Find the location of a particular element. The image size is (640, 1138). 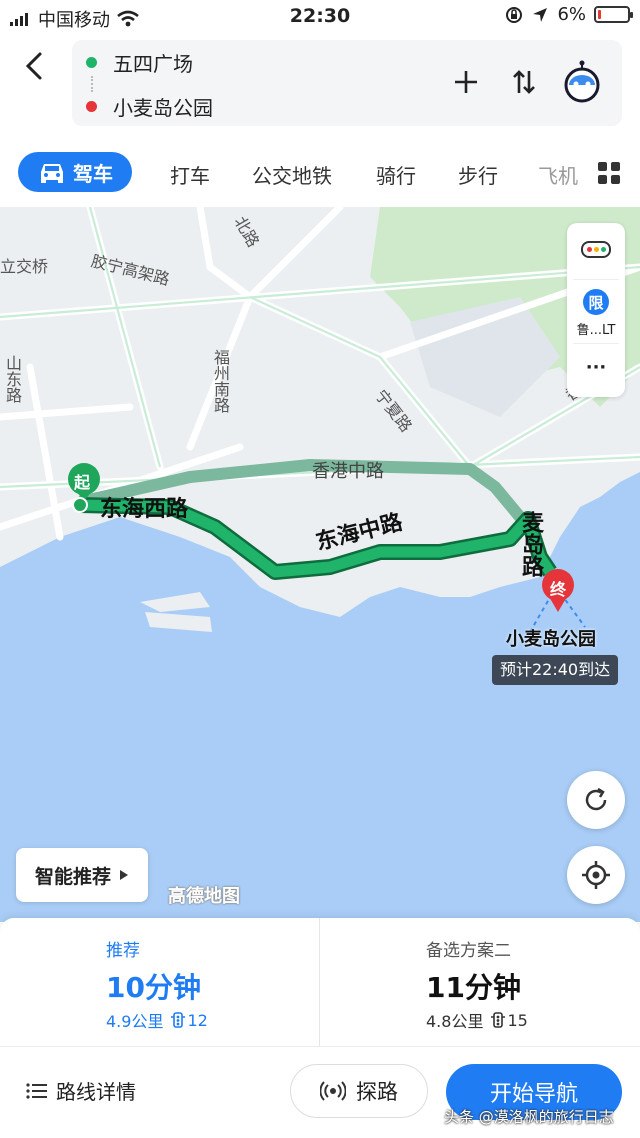

destination-row: 小麦岛公园 is located at coordinates (149, 106).